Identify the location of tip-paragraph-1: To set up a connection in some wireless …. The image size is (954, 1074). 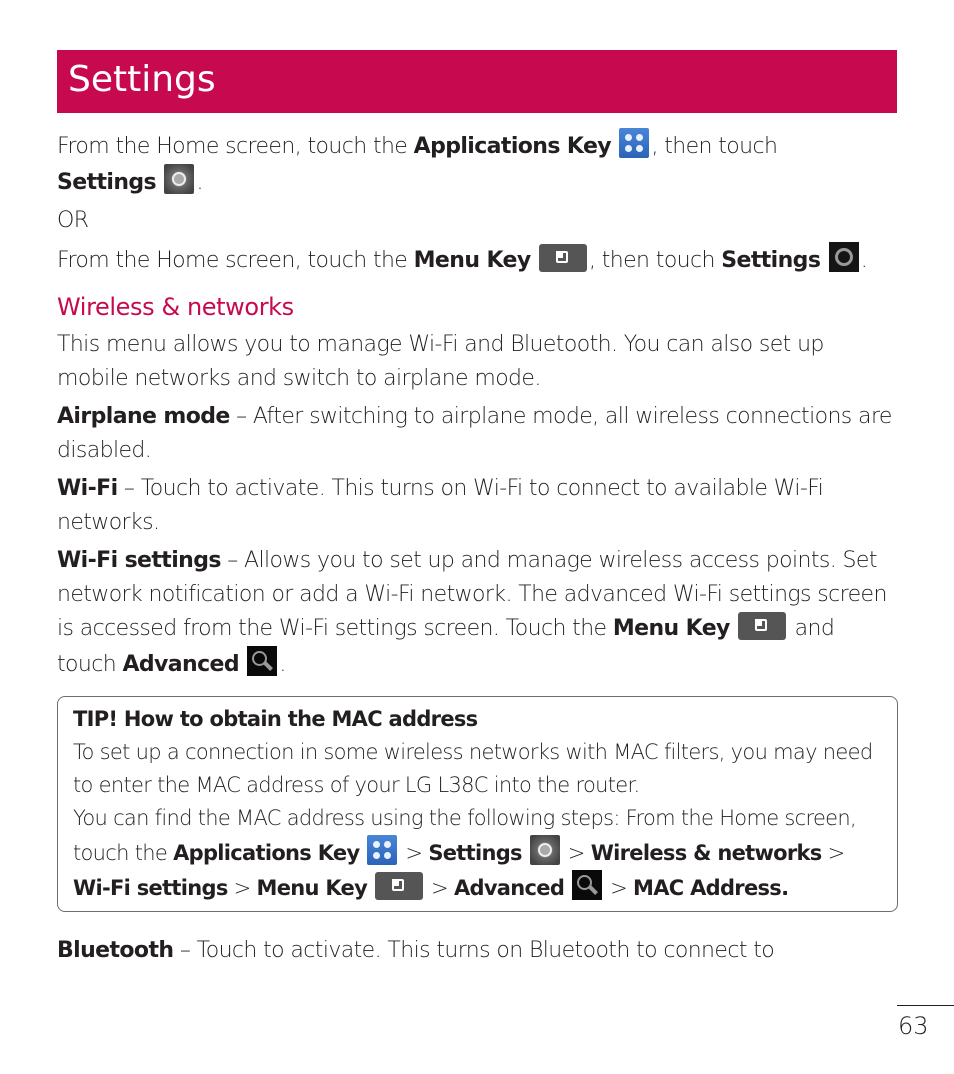
(473, 768).